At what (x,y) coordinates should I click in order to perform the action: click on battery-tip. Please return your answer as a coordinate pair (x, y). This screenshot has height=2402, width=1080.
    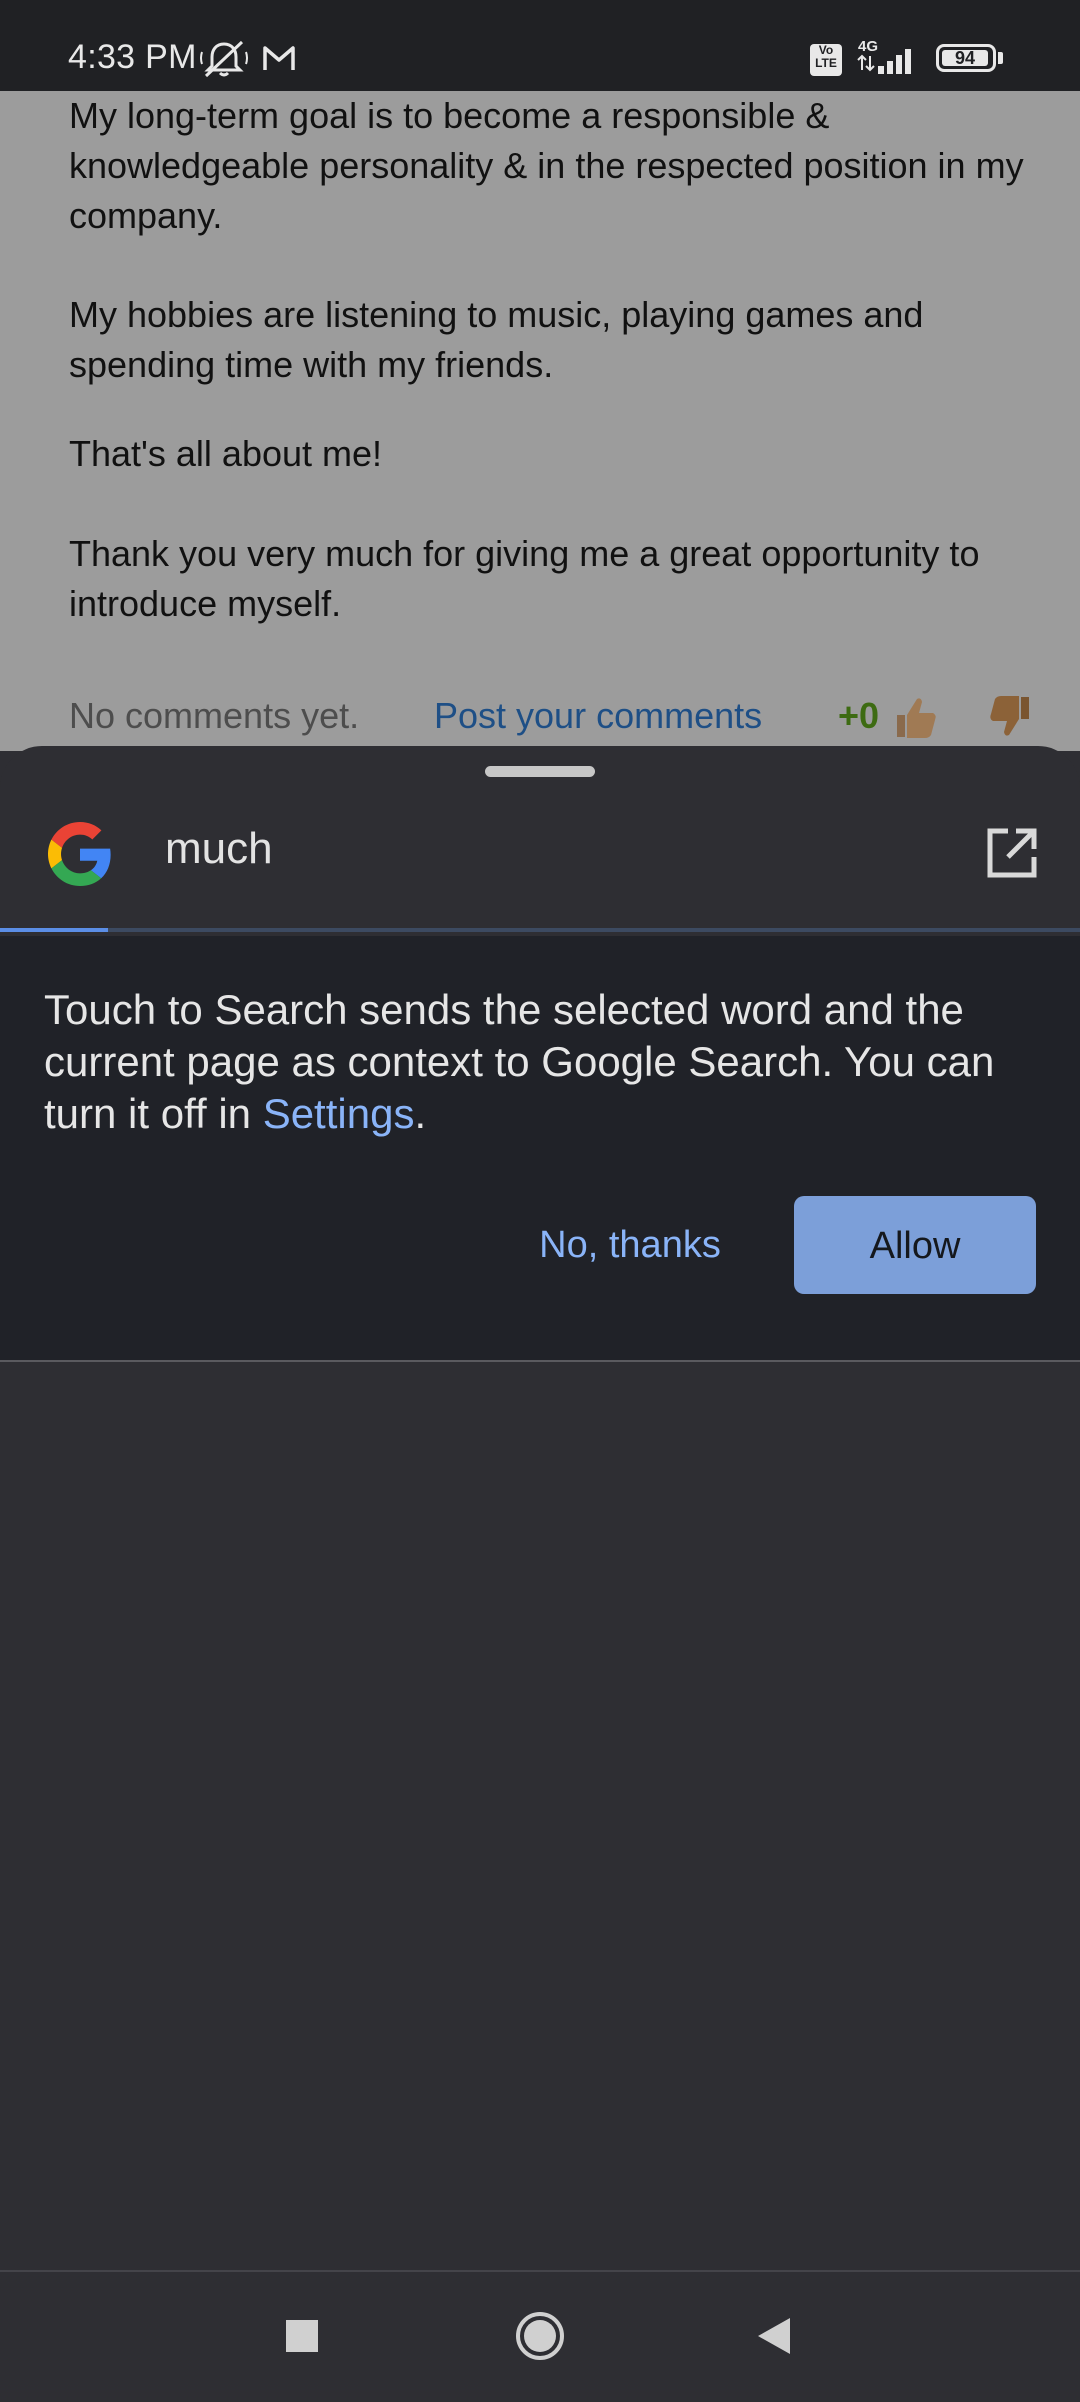
    Looking at the image, I should click on (1000, 58).